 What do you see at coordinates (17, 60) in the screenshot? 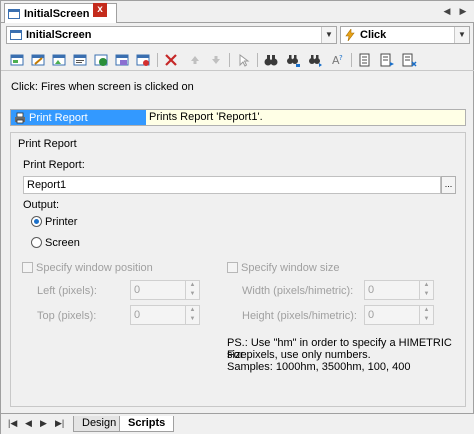
I see `new-script-icon` at bounding box center [17, 60].